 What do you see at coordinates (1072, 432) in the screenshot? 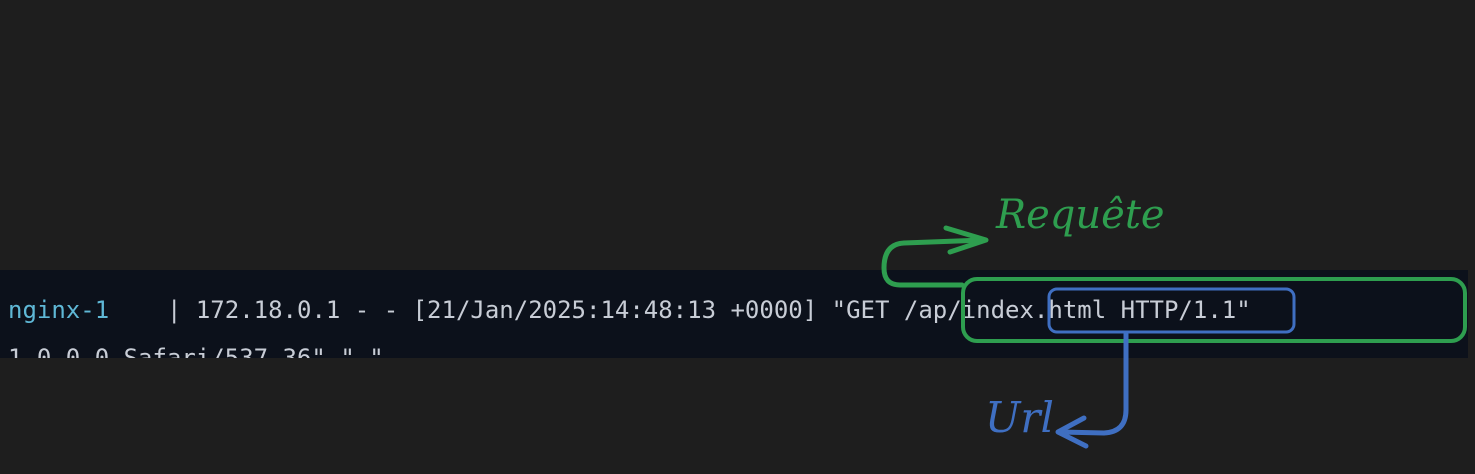
I see `url-arrow-head` at bounding box center [1072, 432].